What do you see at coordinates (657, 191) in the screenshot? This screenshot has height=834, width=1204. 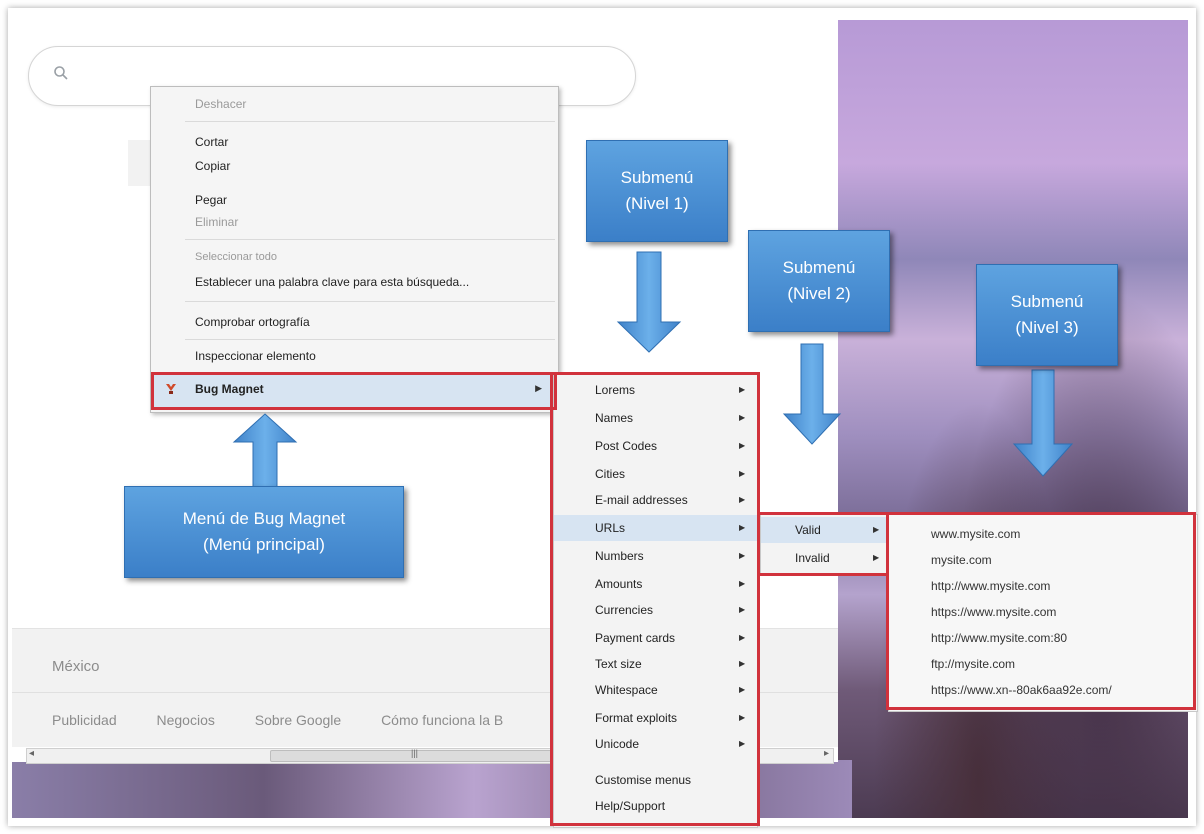 I see `callout-submenu-level1: Submenú (Nivel 1)` at bounding box center [657, 191].